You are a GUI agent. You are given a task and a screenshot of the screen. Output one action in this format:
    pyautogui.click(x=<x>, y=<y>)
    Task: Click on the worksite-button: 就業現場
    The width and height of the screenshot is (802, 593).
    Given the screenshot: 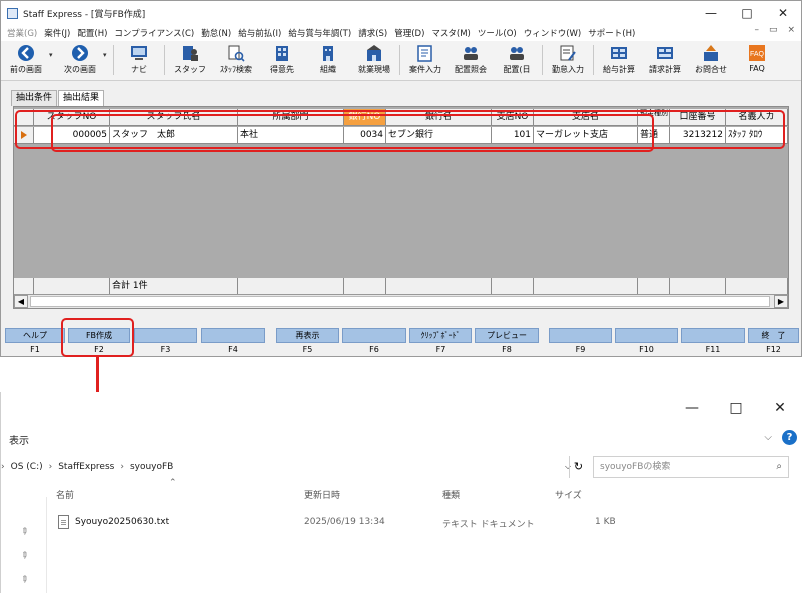 What is the action you would take?
    pyautogui.click(x=374, y=60)
    